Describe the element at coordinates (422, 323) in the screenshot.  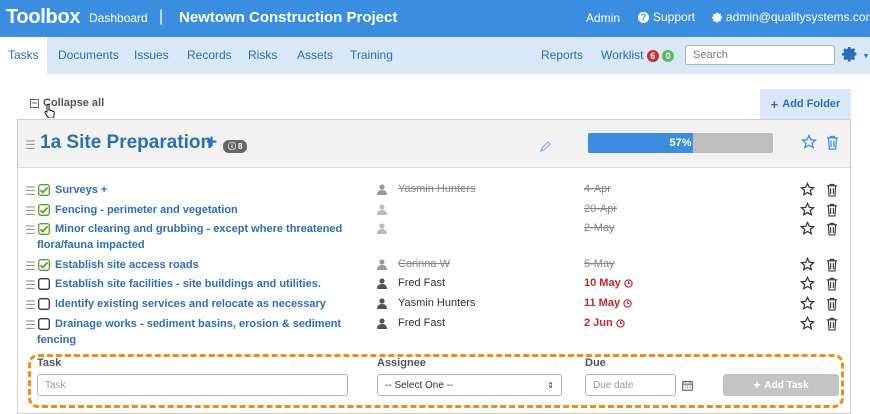
I see `task-assignee: Fred Fast` at that location.